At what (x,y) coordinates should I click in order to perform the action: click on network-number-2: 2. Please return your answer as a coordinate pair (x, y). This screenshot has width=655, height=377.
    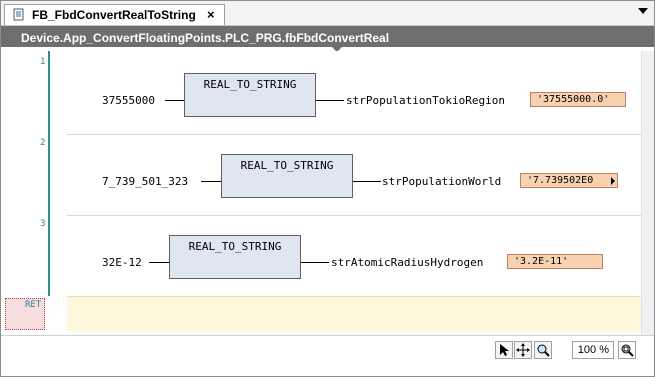
    Looking at the image, I should click on (43, 143).